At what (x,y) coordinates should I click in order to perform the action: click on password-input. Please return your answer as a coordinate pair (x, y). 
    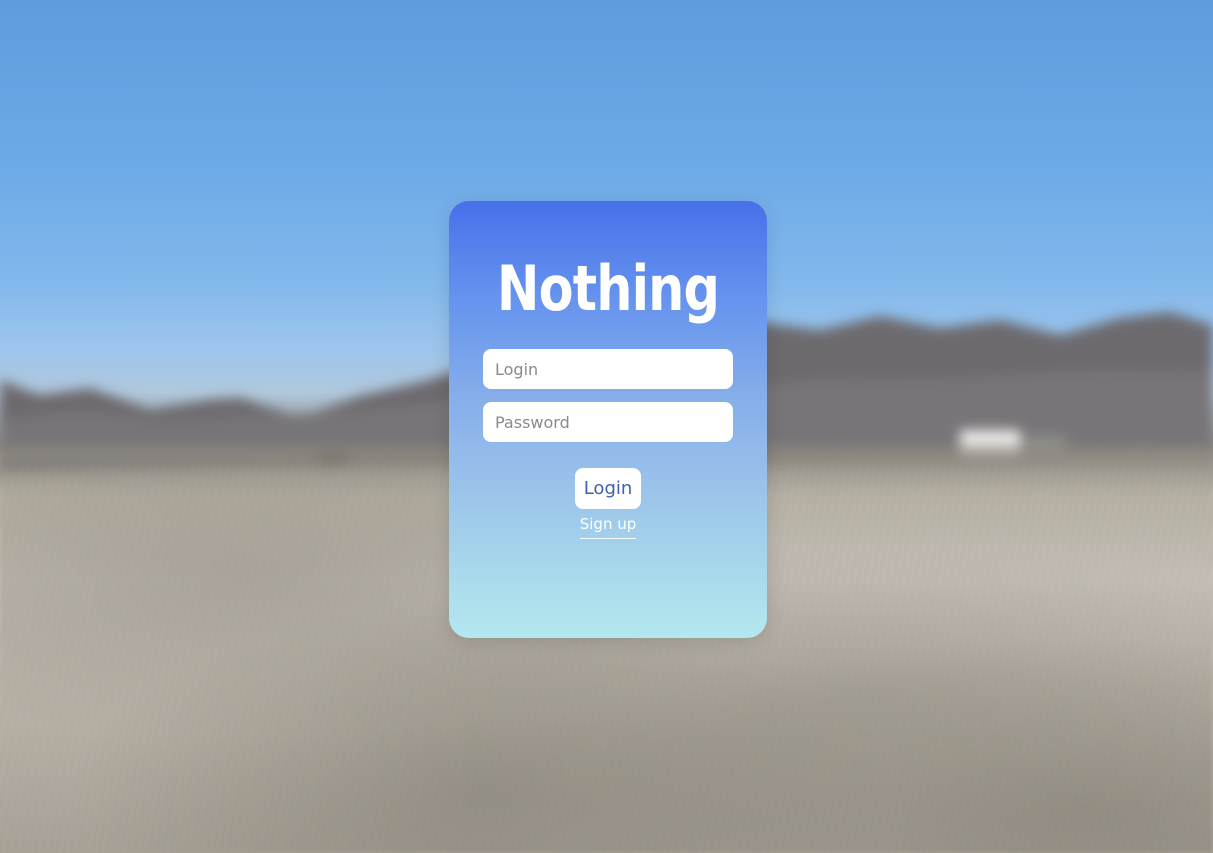
    Looking at the image, I should click on (608, 422).